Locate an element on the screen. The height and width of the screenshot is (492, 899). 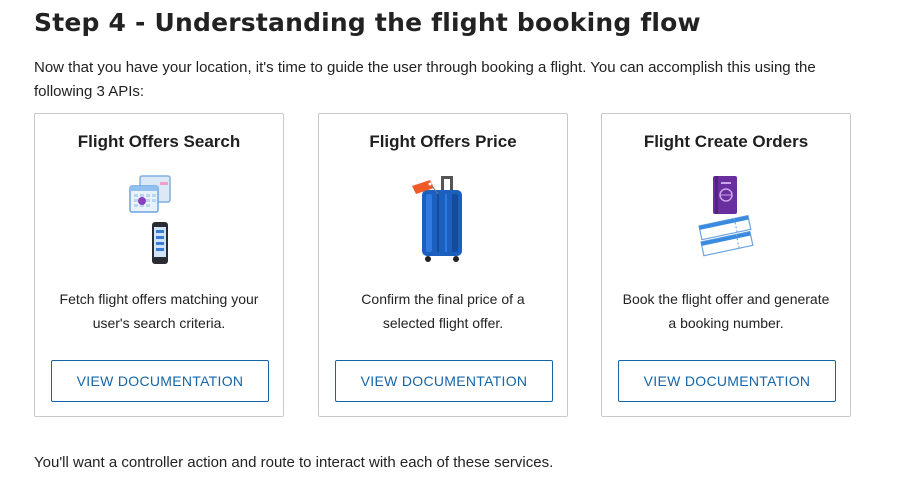
search-calendar-phone-icon is located at coordinates (150, 219).